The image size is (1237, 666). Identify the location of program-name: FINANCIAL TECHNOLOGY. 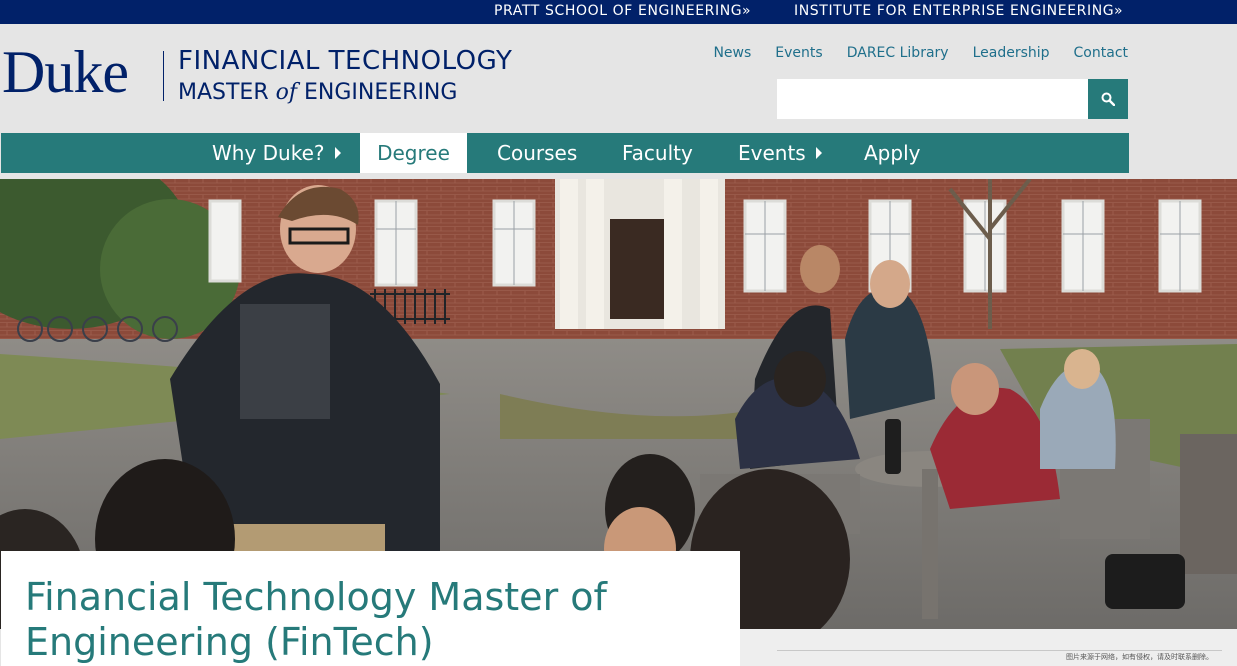
(345, 61).